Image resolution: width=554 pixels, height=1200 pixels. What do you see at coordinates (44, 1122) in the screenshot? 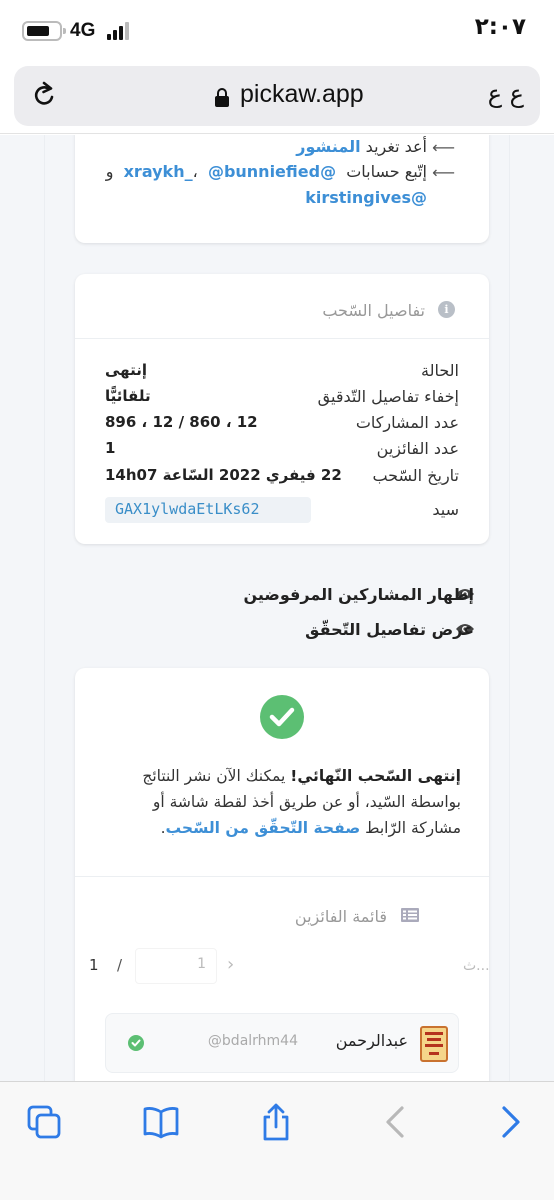
I see `tabs-icon` at bounding box center [44, 1122].